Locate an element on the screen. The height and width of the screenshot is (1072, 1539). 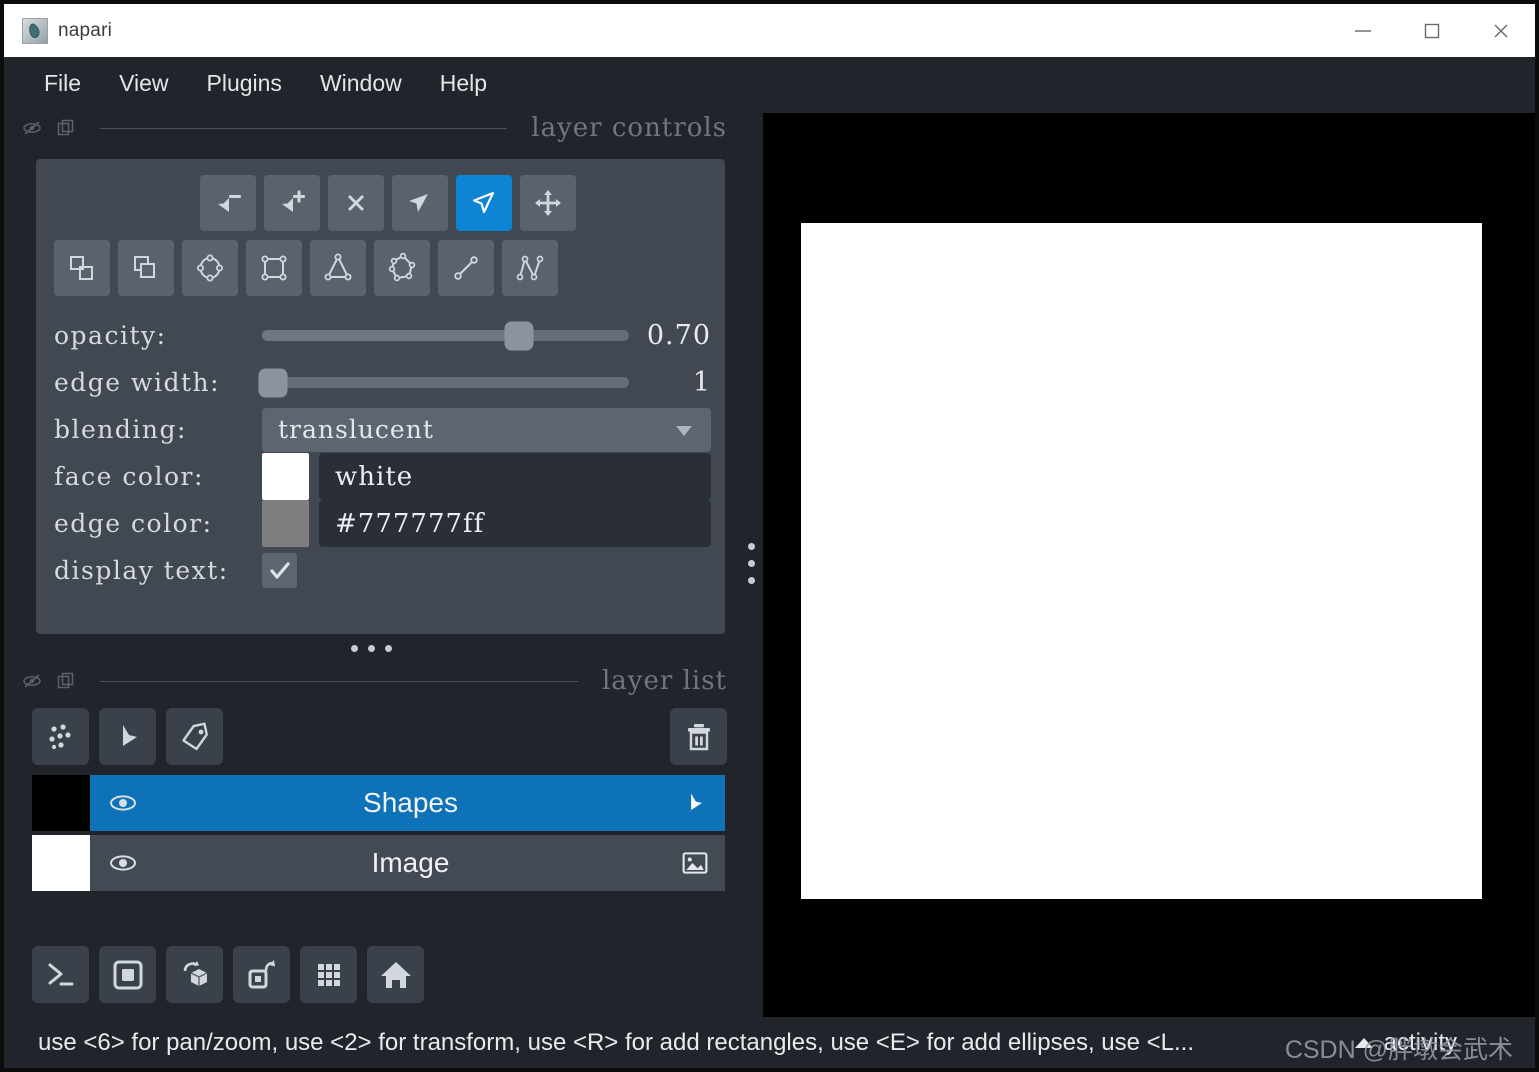
menu-bar: File View Plugins Window Help is located at coordinates (769, 83).